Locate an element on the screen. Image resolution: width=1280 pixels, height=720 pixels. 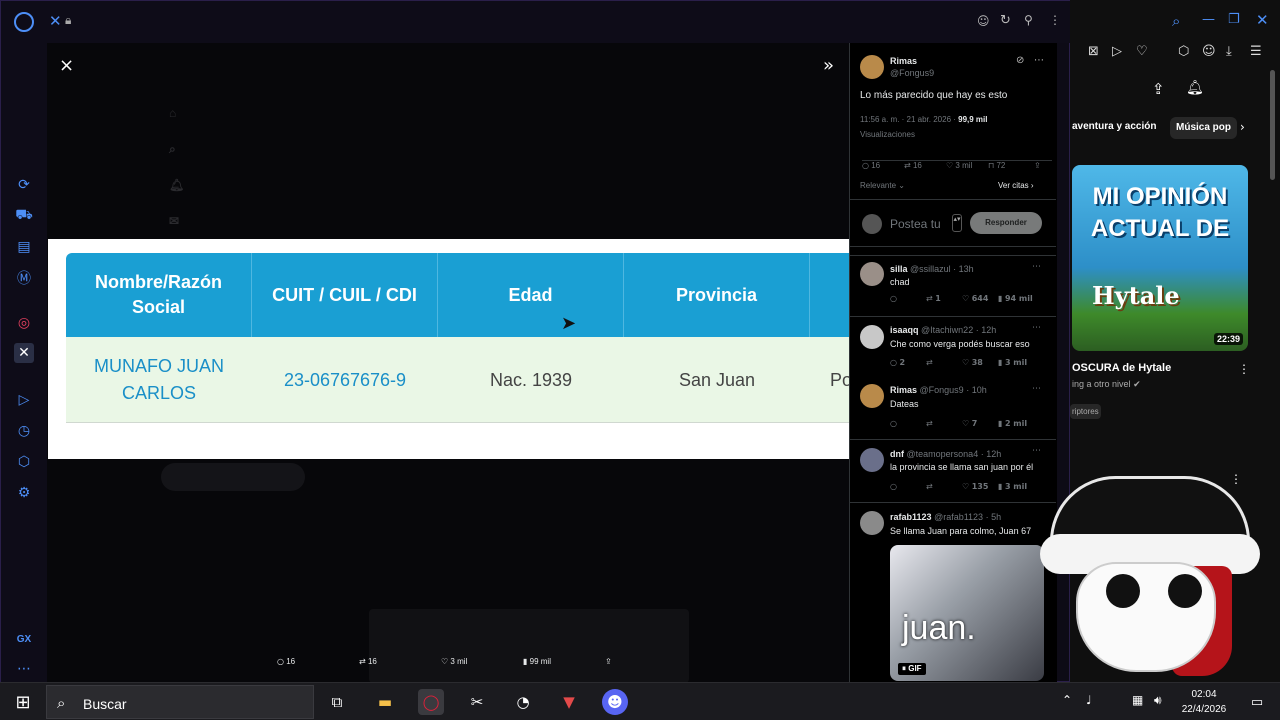
minimize-icon: — is located at coordinates (1208, 19).